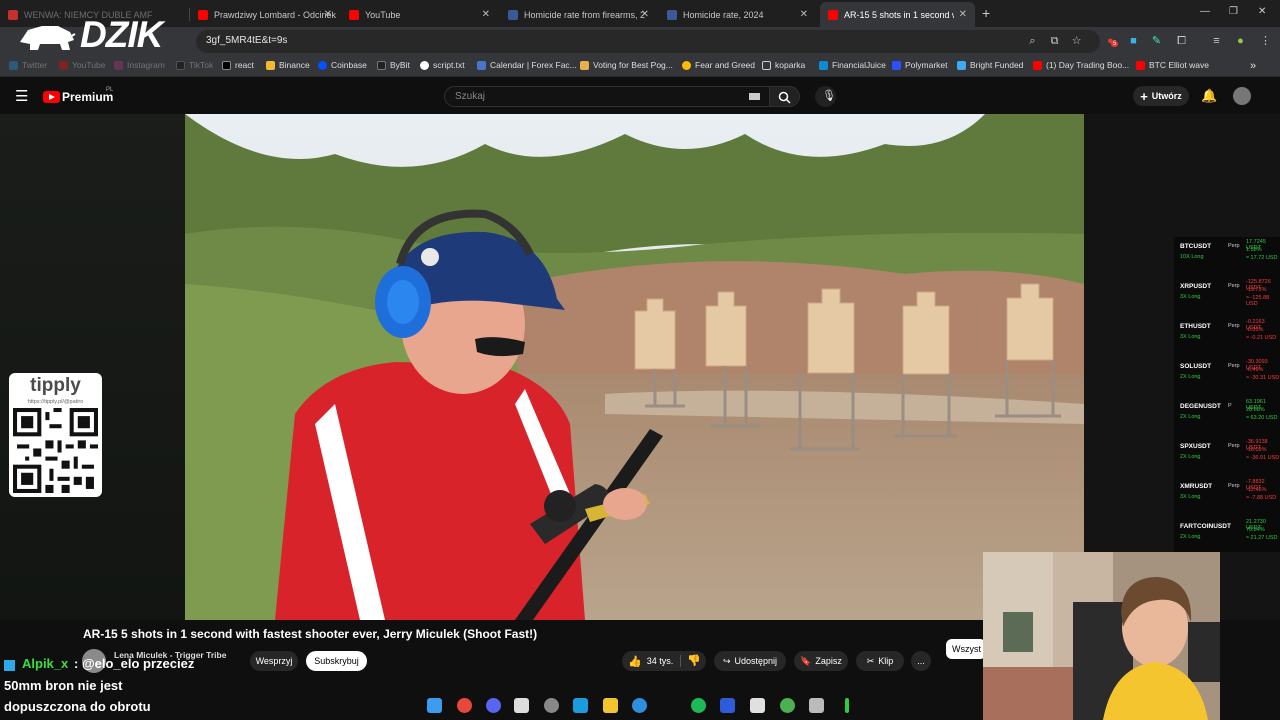 The width and height of the screenshot is (1280, 720). I want to click on position-leverage: 3X Long, so click(1190, 497).